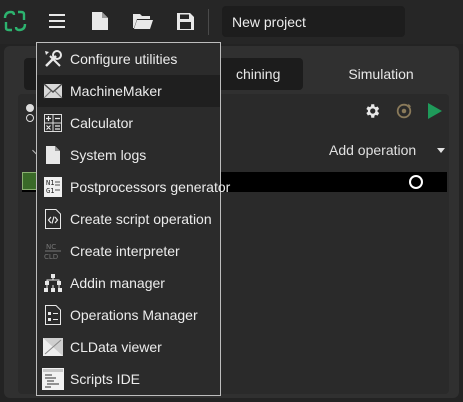 Image resolution: width=463 pixels, height=402 pixels. Describe the element at coordinates (100, 21) in the screenshot. I see `new-file-icon` at that location.